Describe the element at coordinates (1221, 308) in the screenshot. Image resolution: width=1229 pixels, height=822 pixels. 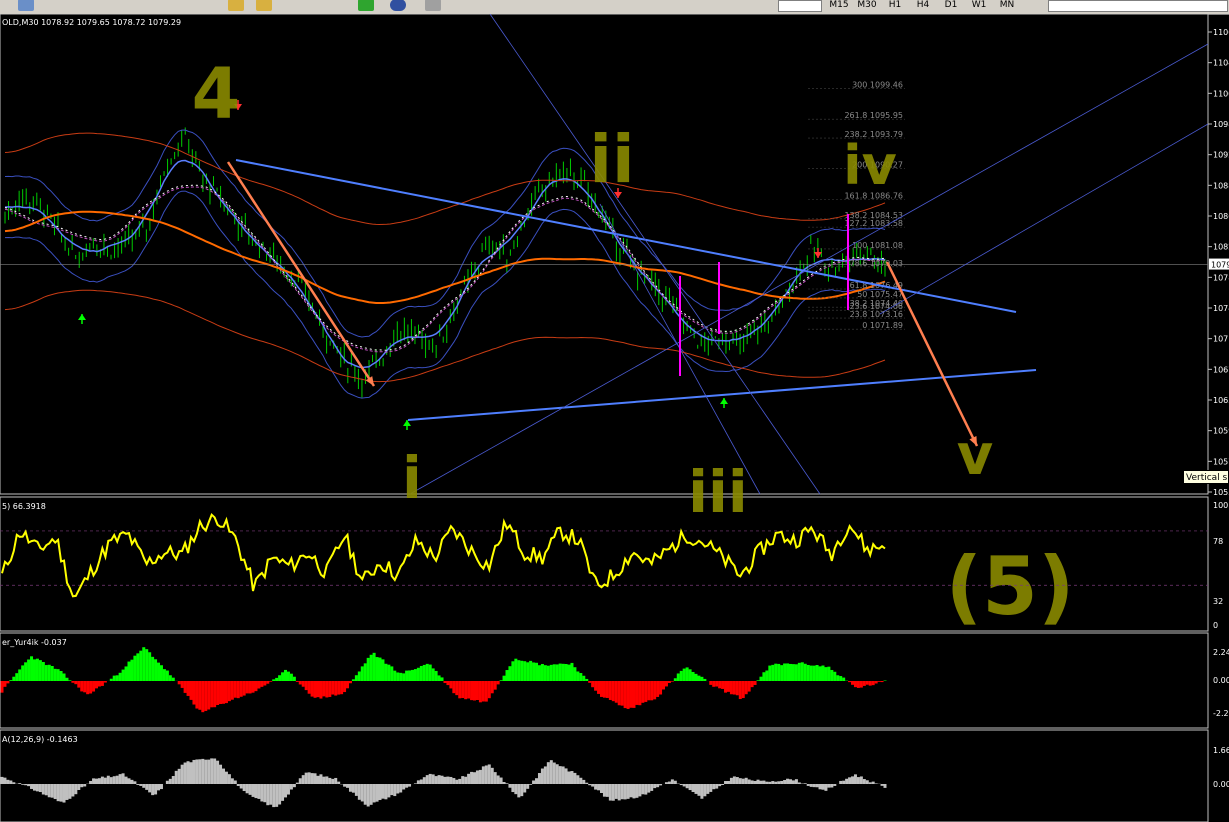
I see `price-axis-label: 1074` at that location.